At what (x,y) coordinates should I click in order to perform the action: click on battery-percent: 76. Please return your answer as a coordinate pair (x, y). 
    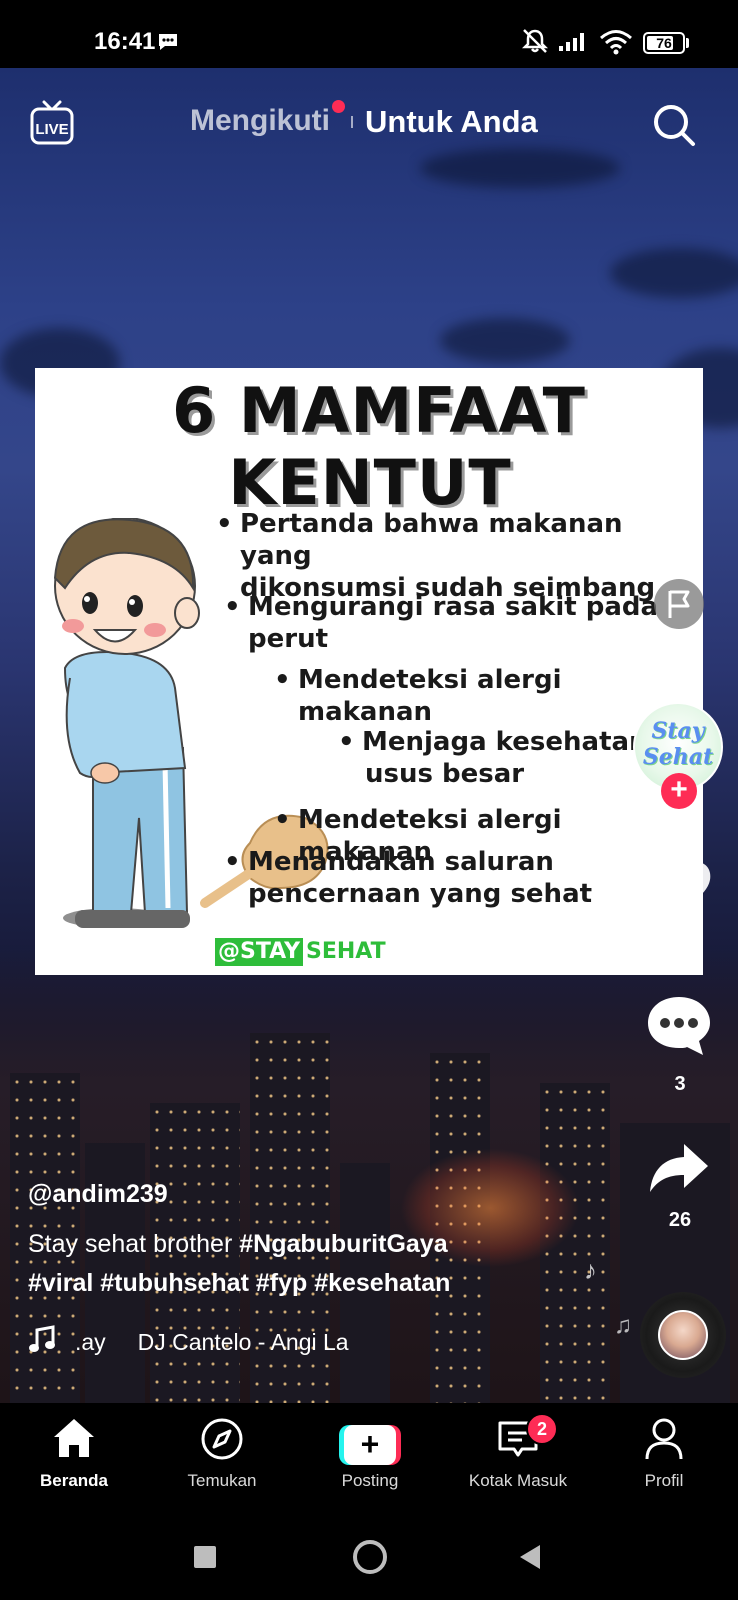
    Looking at the image, I should click on (664, 43).